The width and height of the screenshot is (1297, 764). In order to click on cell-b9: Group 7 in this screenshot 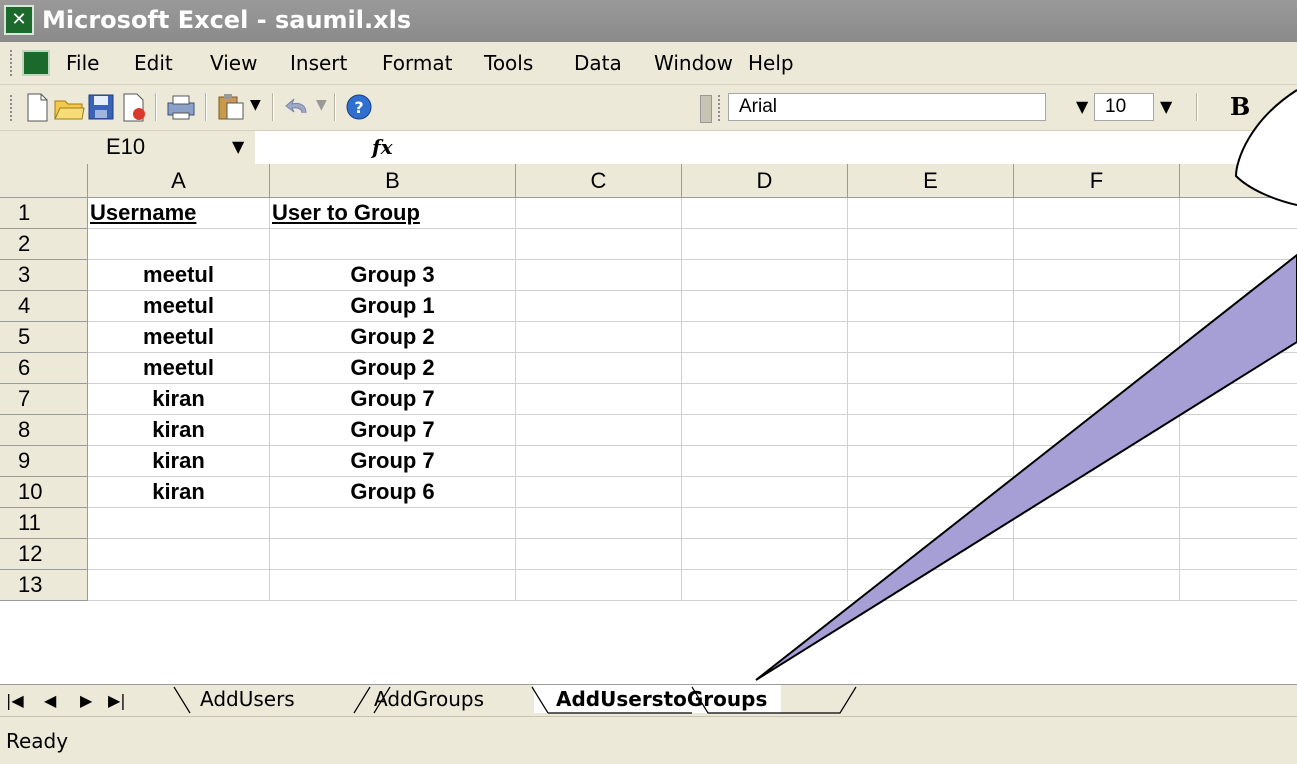, I will do `click(393, 461)`.